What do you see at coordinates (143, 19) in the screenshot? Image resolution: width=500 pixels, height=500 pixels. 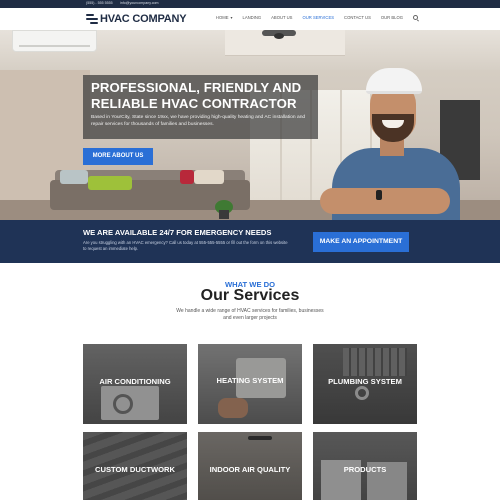 I see `logo-text: HVAC COMPANY` at bounding box center [143, 19].